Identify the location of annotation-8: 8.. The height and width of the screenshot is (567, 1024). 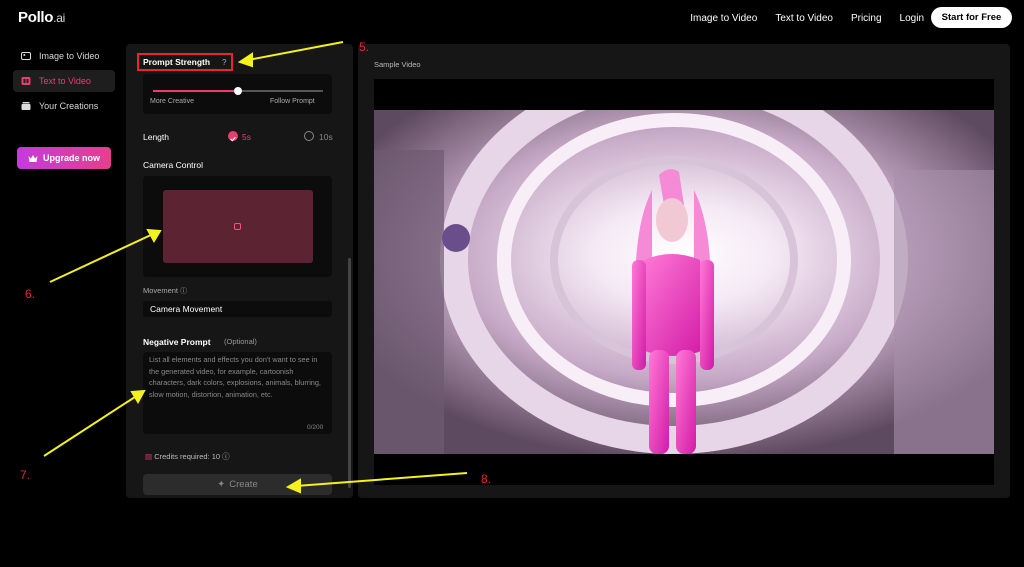
(486, 479).